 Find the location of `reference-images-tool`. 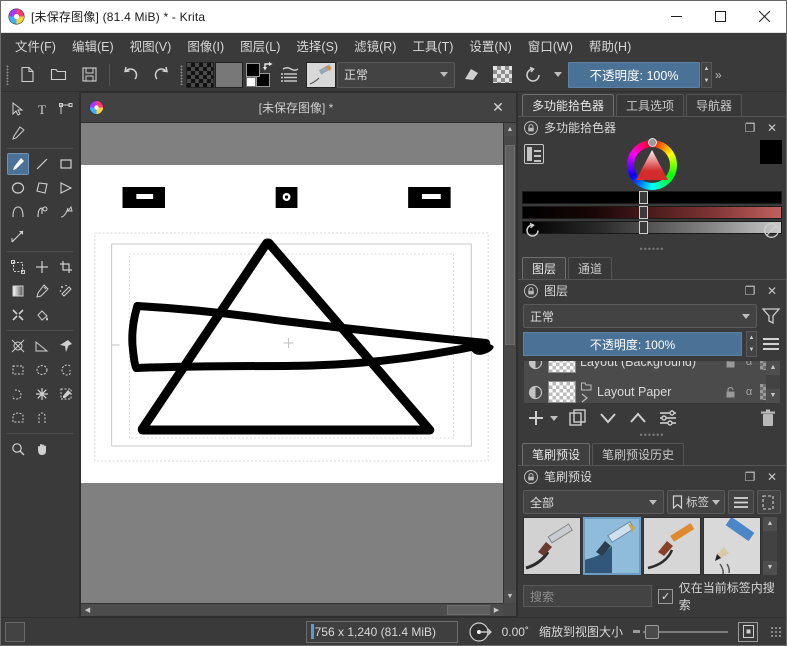

reference-images-tool is located at coordinates (66, 346).